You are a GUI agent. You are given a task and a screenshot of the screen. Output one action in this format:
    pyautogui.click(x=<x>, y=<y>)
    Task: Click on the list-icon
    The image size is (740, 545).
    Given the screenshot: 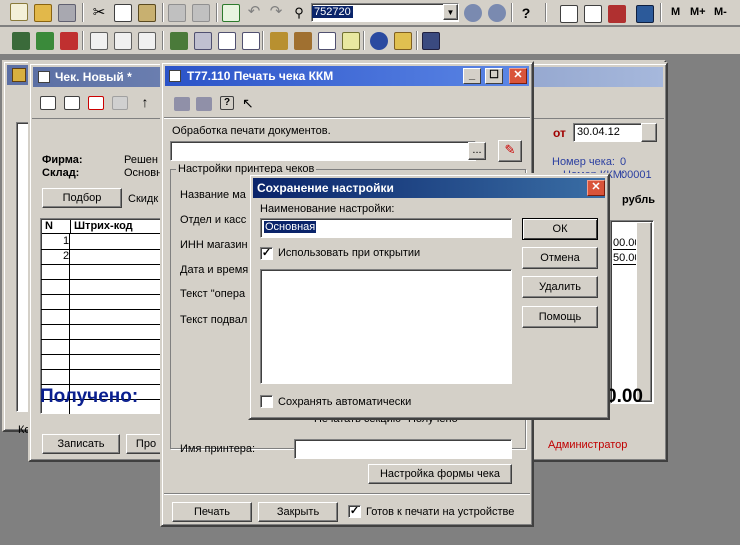 What is the action you would take?
    pyautogui.click(x=251, y=41)
    